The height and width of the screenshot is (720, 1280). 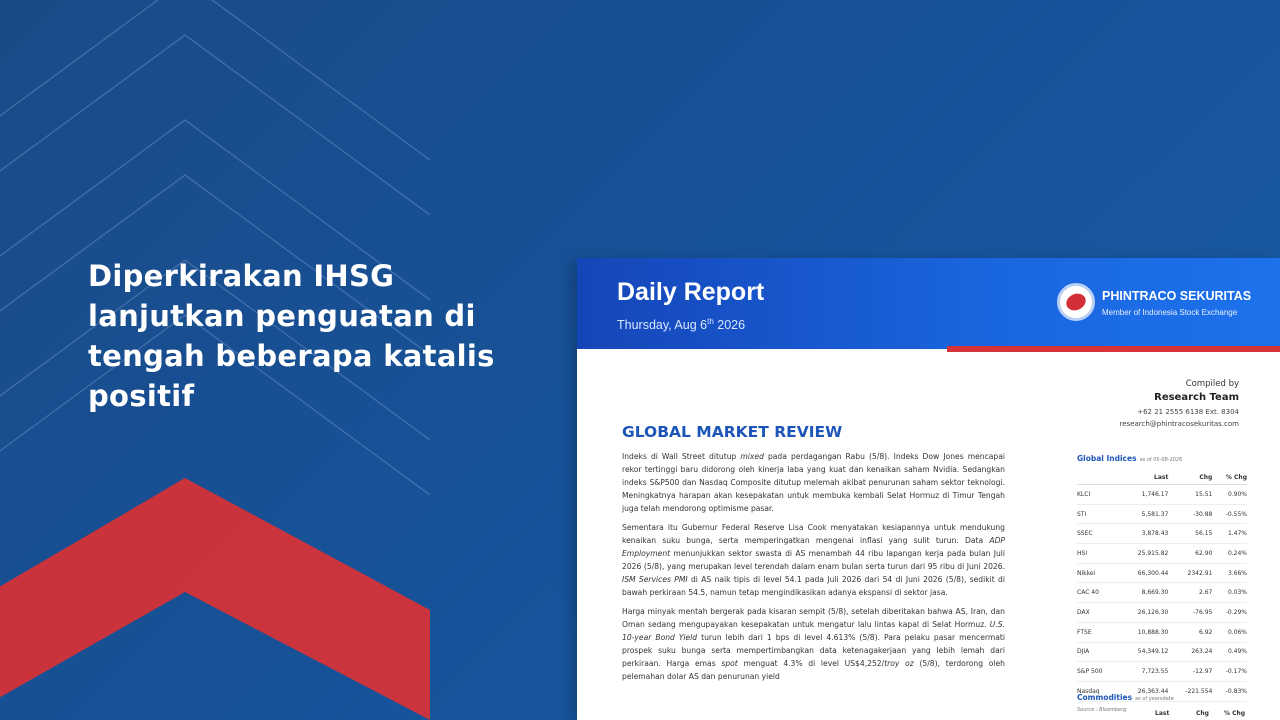 I want to click on table-cell: 56.15, so click(x=1190, y=534).